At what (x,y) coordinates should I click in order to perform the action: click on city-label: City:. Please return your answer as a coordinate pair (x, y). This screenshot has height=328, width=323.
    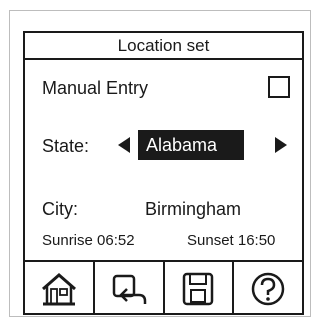
    Looking at the image, I should click on (60, 209).